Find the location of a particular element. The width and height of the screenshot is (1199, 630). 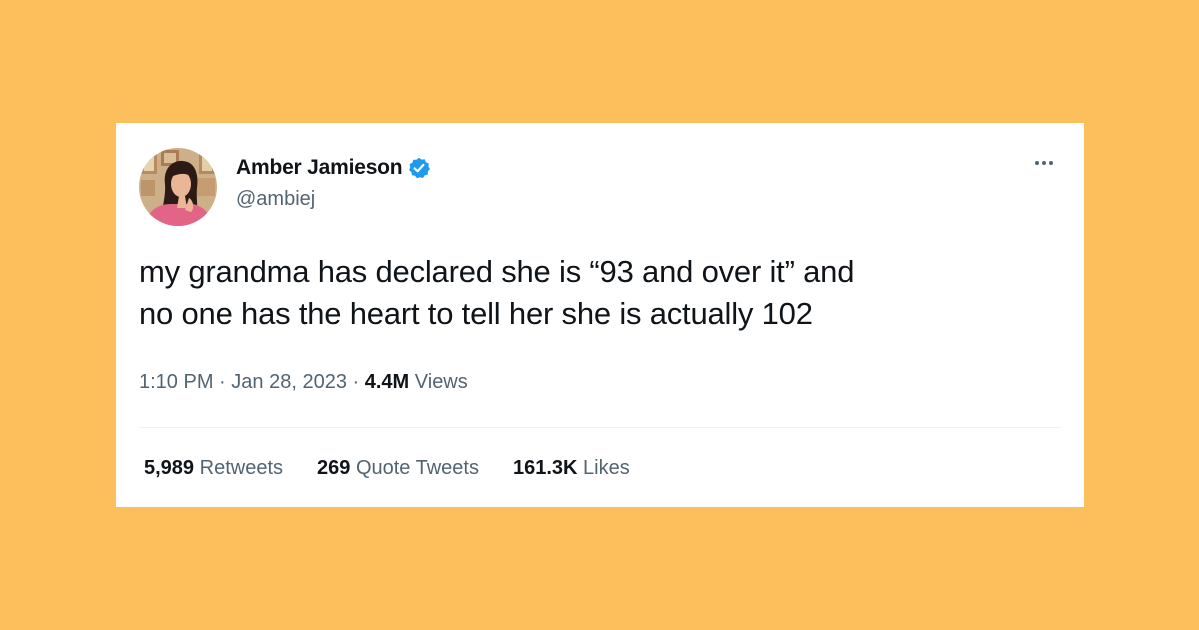

tweet-meta: 1:10 PM · Jan 28, 2023 · 4.4M Views is located at coordinates (303, 382).